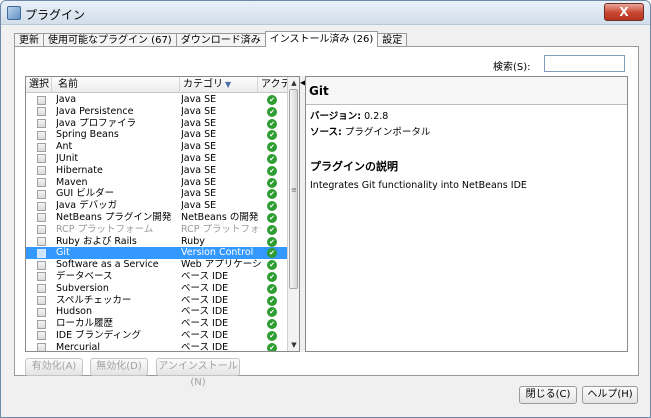 The width and height of the screenshot is (651, 418). I want to click on table-row: Java Persistence Java SE ✔, so click(156, 112).